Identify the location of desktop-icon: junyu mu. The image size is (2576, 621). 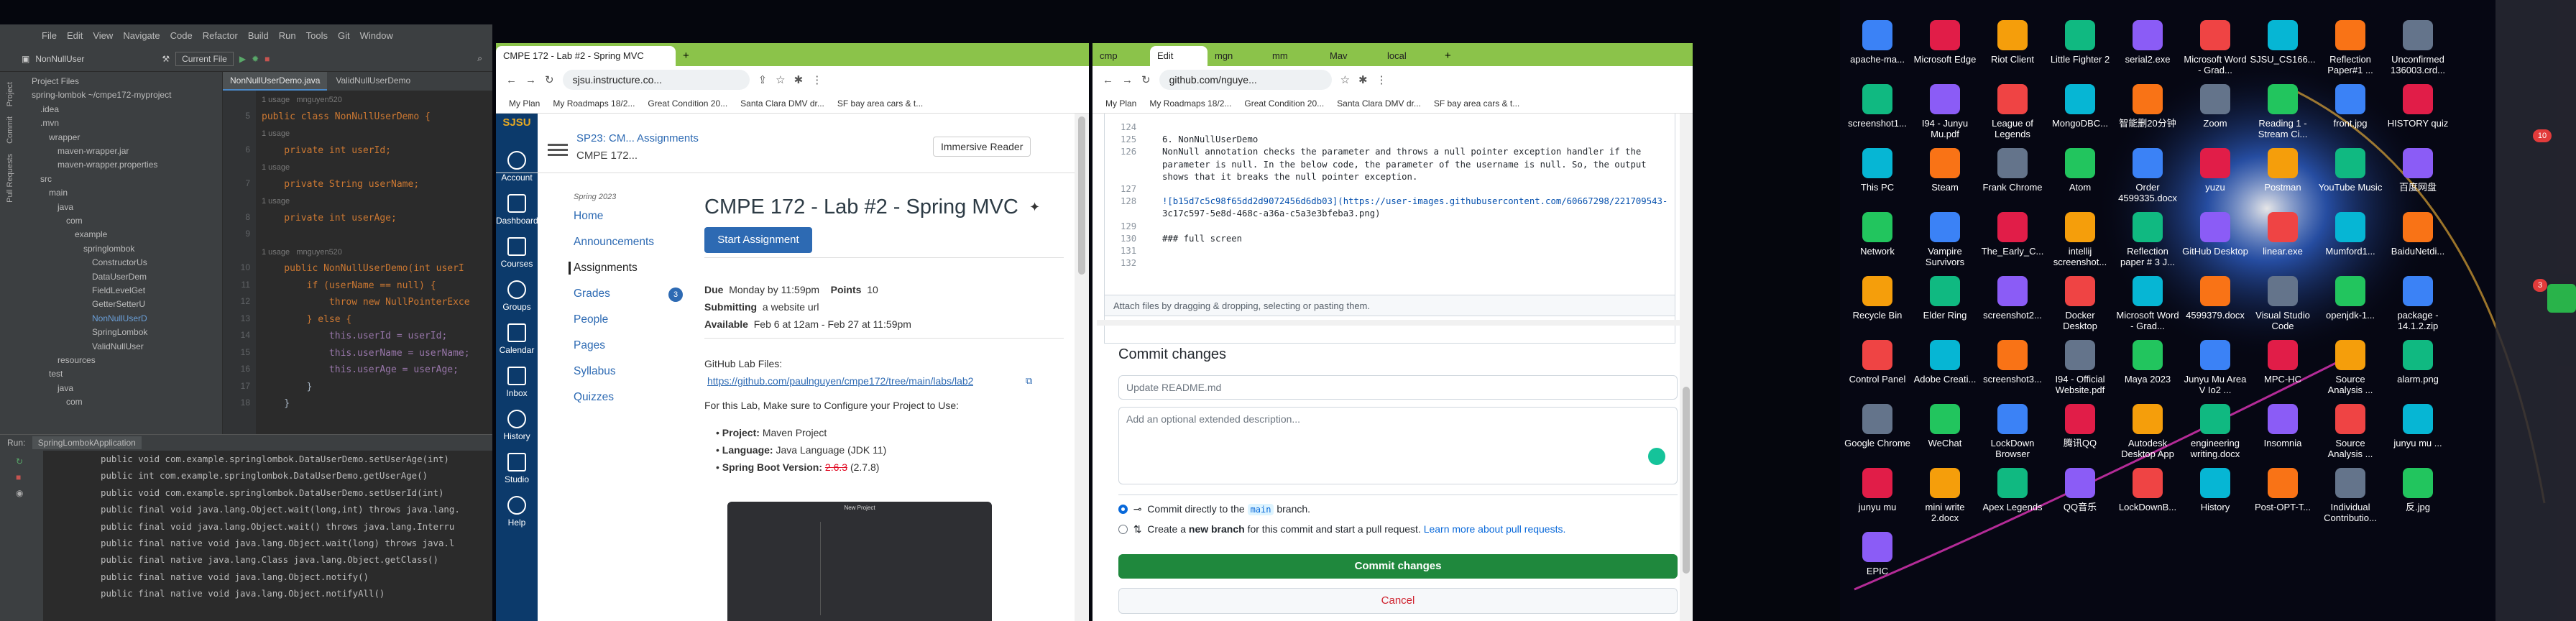
(1877, 490).